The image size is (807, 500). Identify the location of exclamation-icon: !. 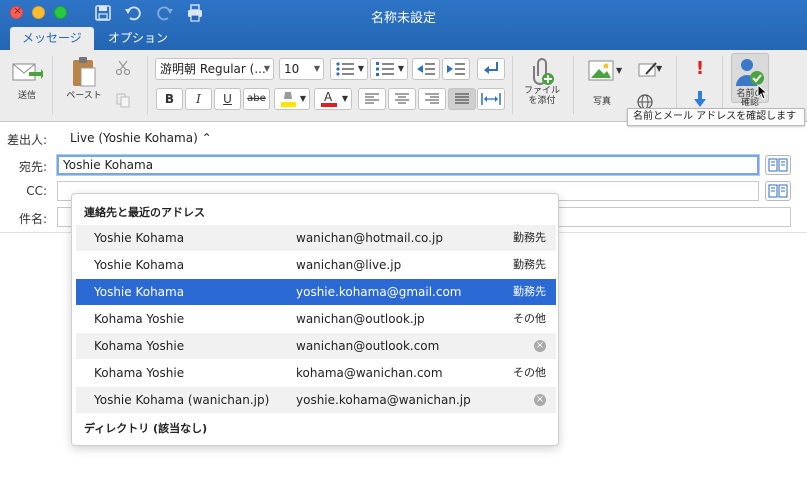
(700, 68).